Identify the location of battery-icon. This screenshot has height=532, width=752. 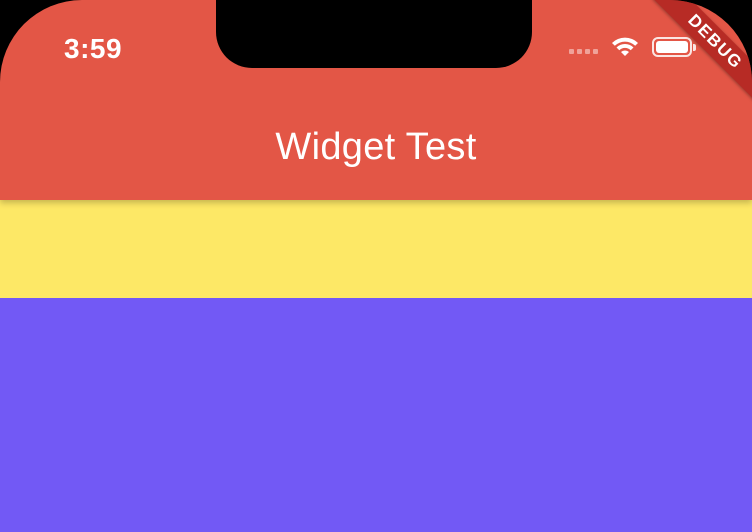
(674, 47).